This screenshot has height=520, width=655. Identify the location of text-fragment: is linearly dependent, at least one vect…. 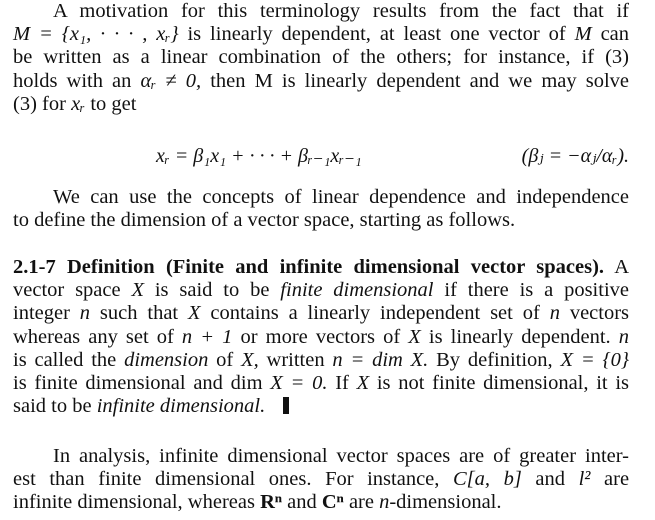
(376, 34).